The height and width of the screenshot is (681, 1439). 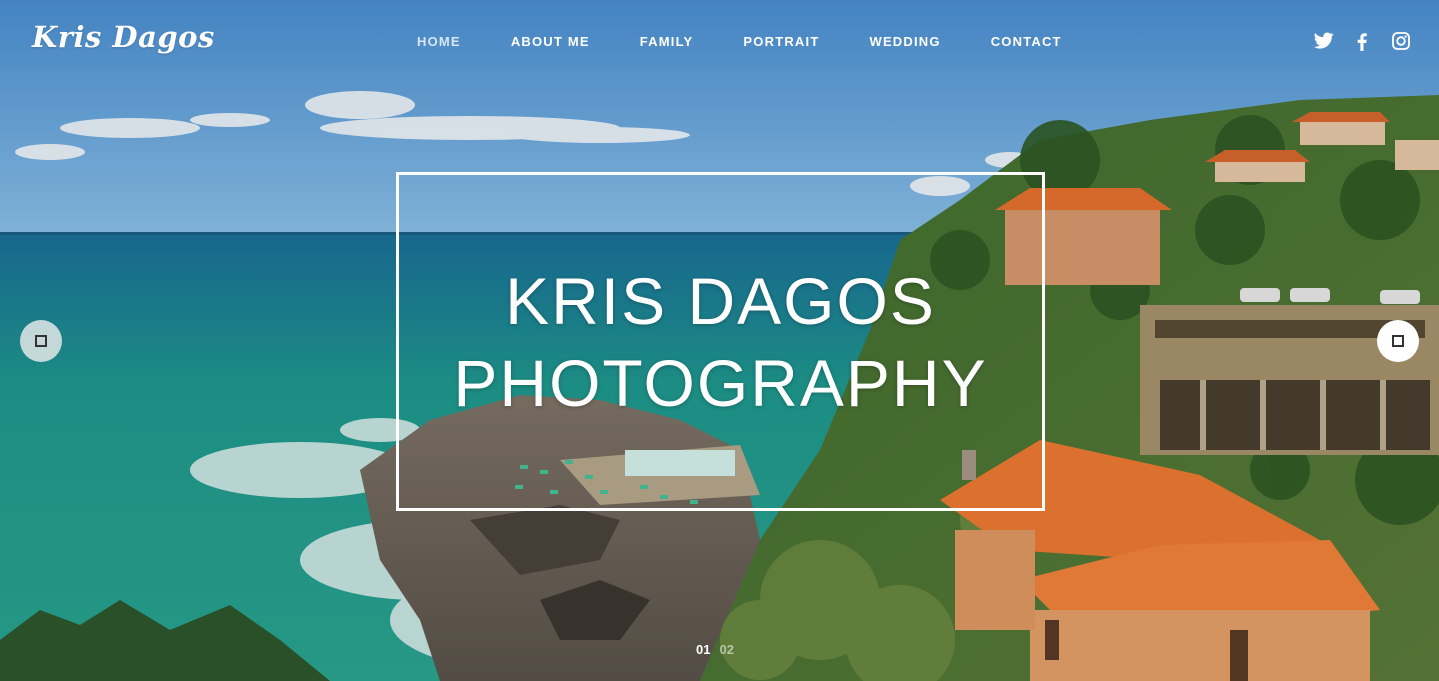 I want to click on hero-title-line-2: PHOTOGRAPHY, so click(x=720, y=382).